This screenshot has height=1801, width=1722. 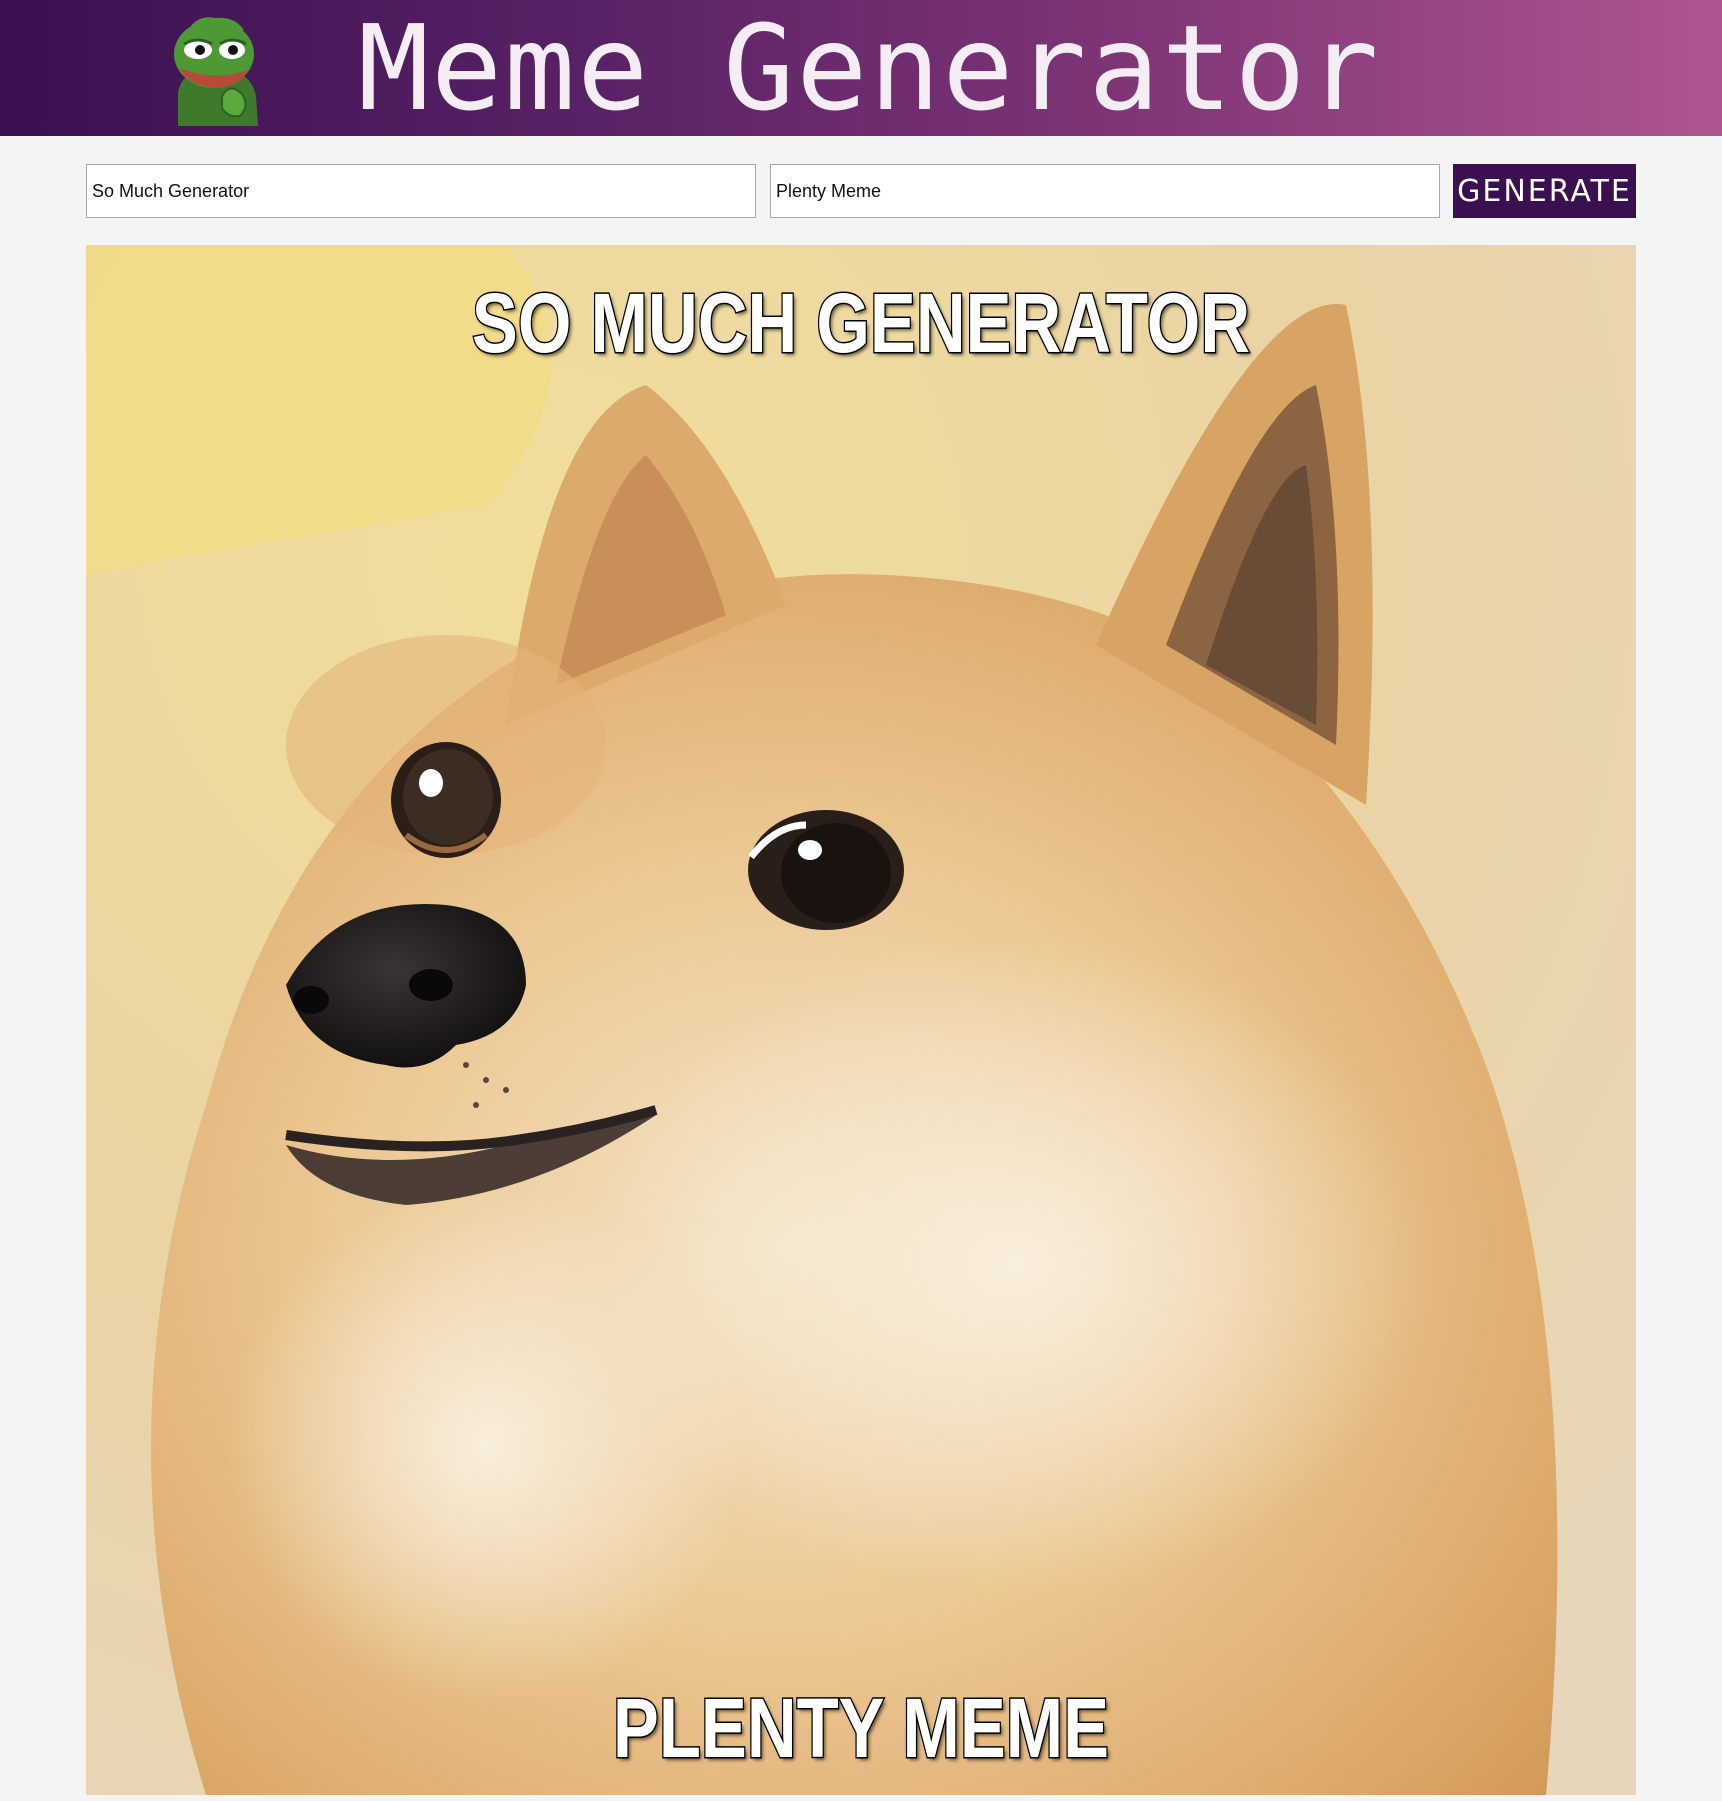 What do you see at coordinates (861, 1728) in the screenshot?
I see `meme-bottom-caption: PLENTY MEME` at bounding box center [861, 1728].